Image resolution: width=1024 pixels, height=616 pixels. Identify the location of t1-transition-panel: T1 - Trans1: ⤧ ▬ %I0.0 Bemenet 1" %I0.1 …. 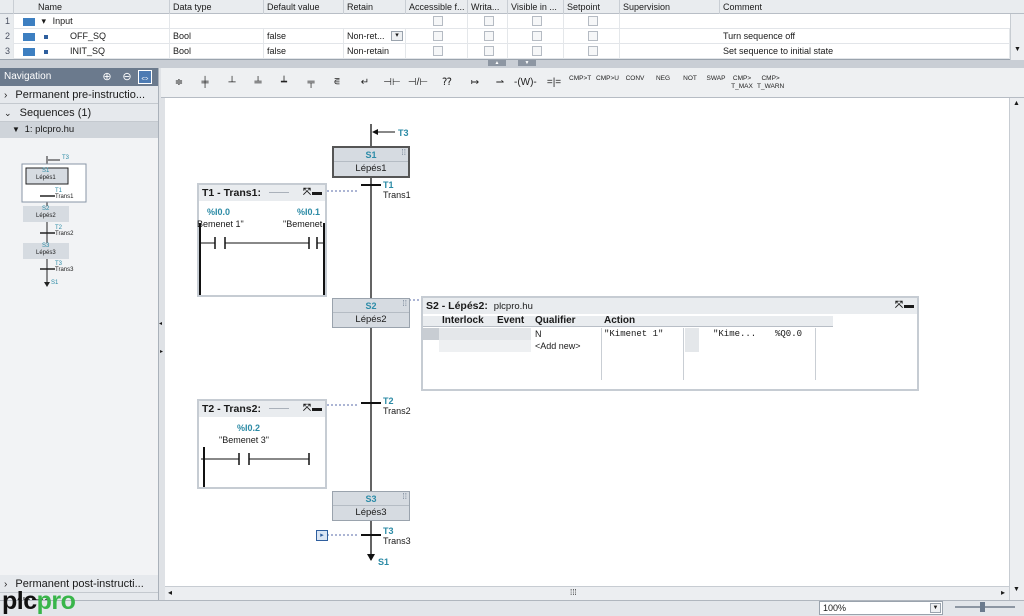
(262, 240).